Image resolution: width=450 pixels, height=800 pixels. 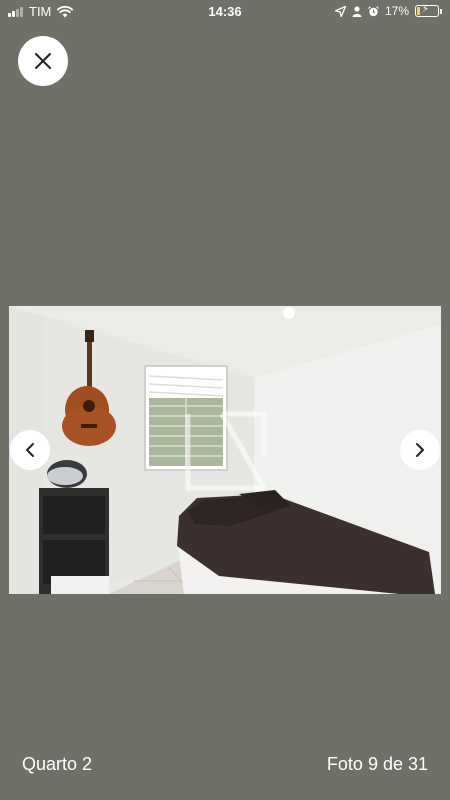 I want to click on location-arrow-icon, so click(x=340, y=11).